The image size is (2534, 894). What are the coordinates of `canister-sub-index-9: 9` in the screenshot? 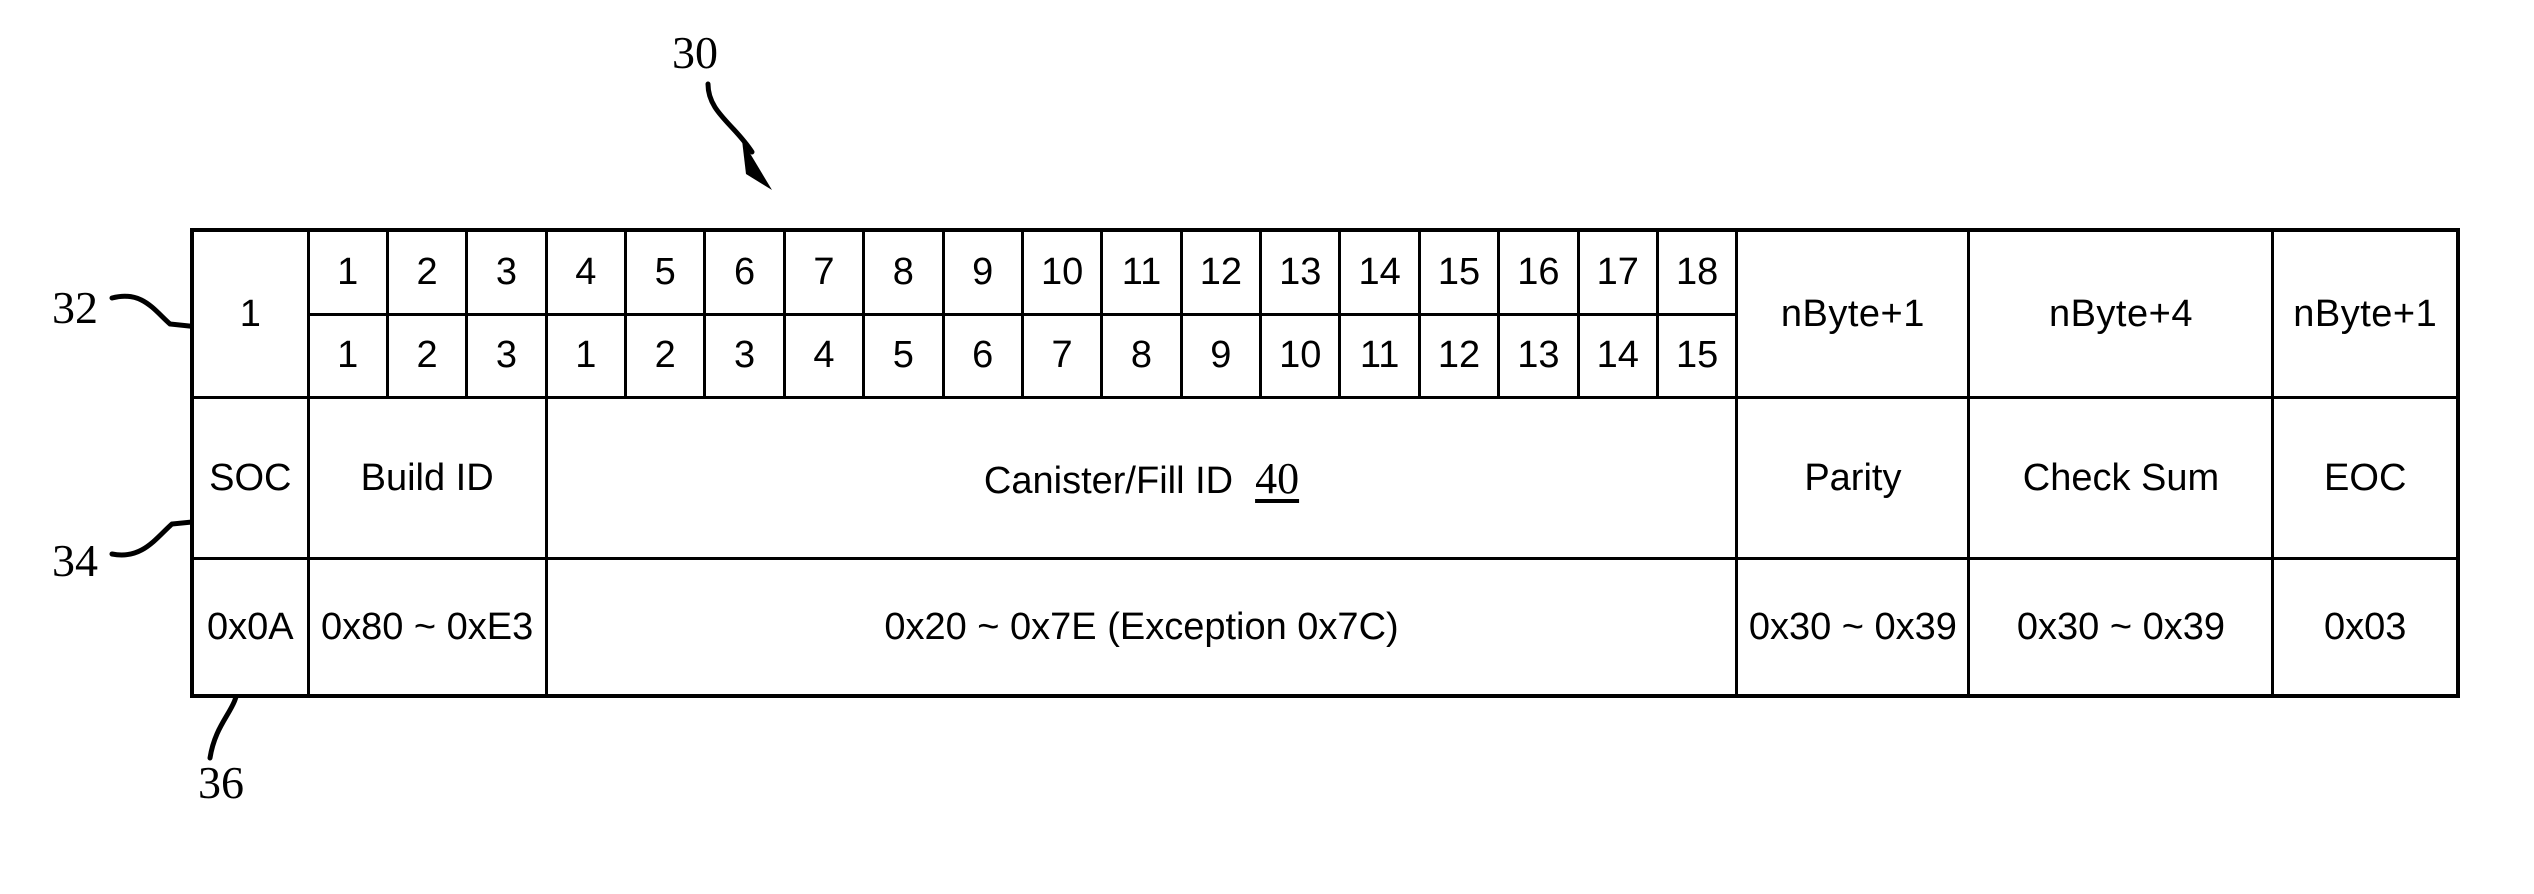 It's located at (1221, 356).